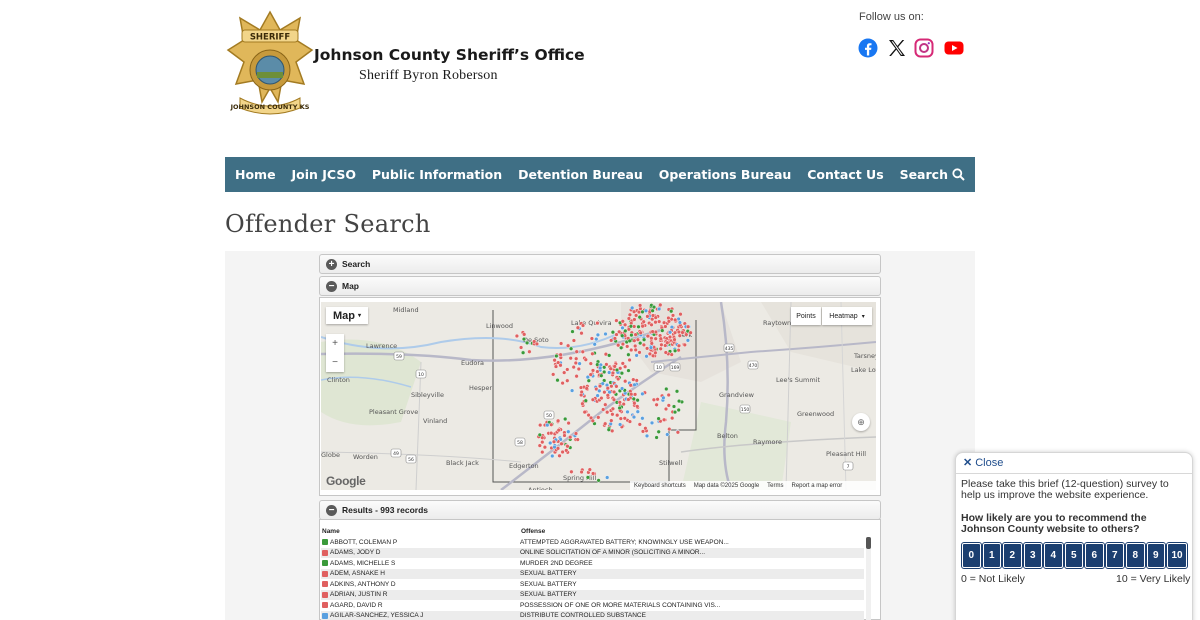 This screenshot has width=1200, height=620. I want to click on score-button-0: 0, so click(971, 555).